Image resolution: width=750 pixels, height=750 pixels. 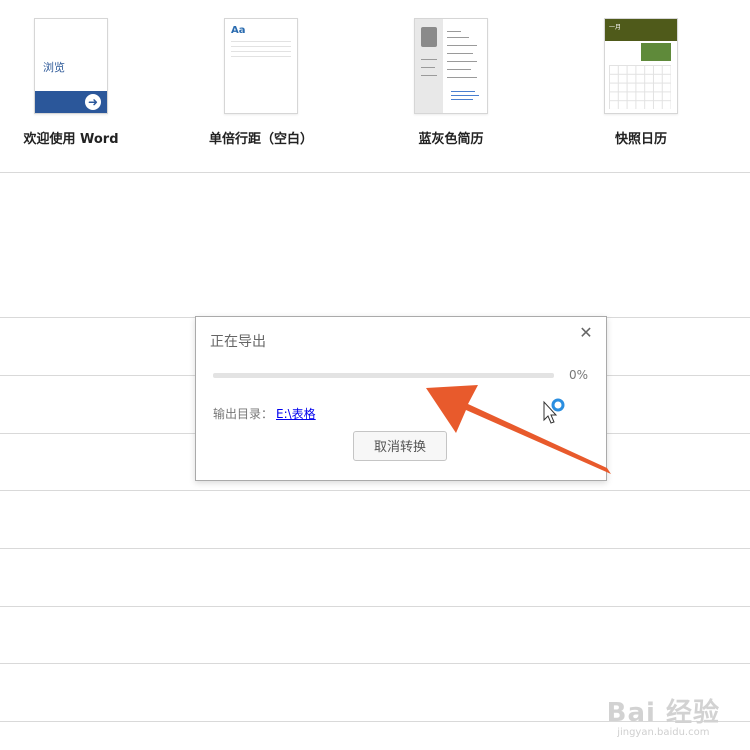 What do you see at coordinates (451, 66) in the screenshot?
I see `resume-thumbnail` at bounding box center [451, 66].